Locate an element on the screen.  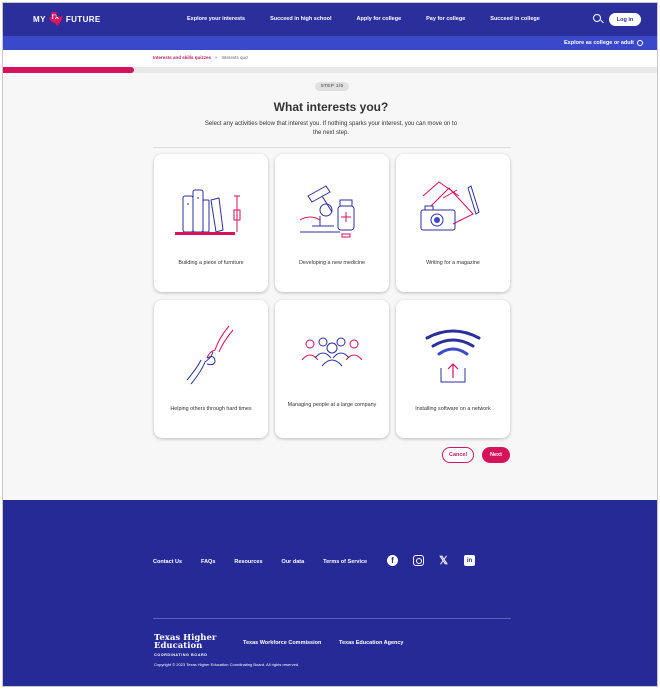
nav-succeed-college: Succeed in college is located at coordinates (515, 19).